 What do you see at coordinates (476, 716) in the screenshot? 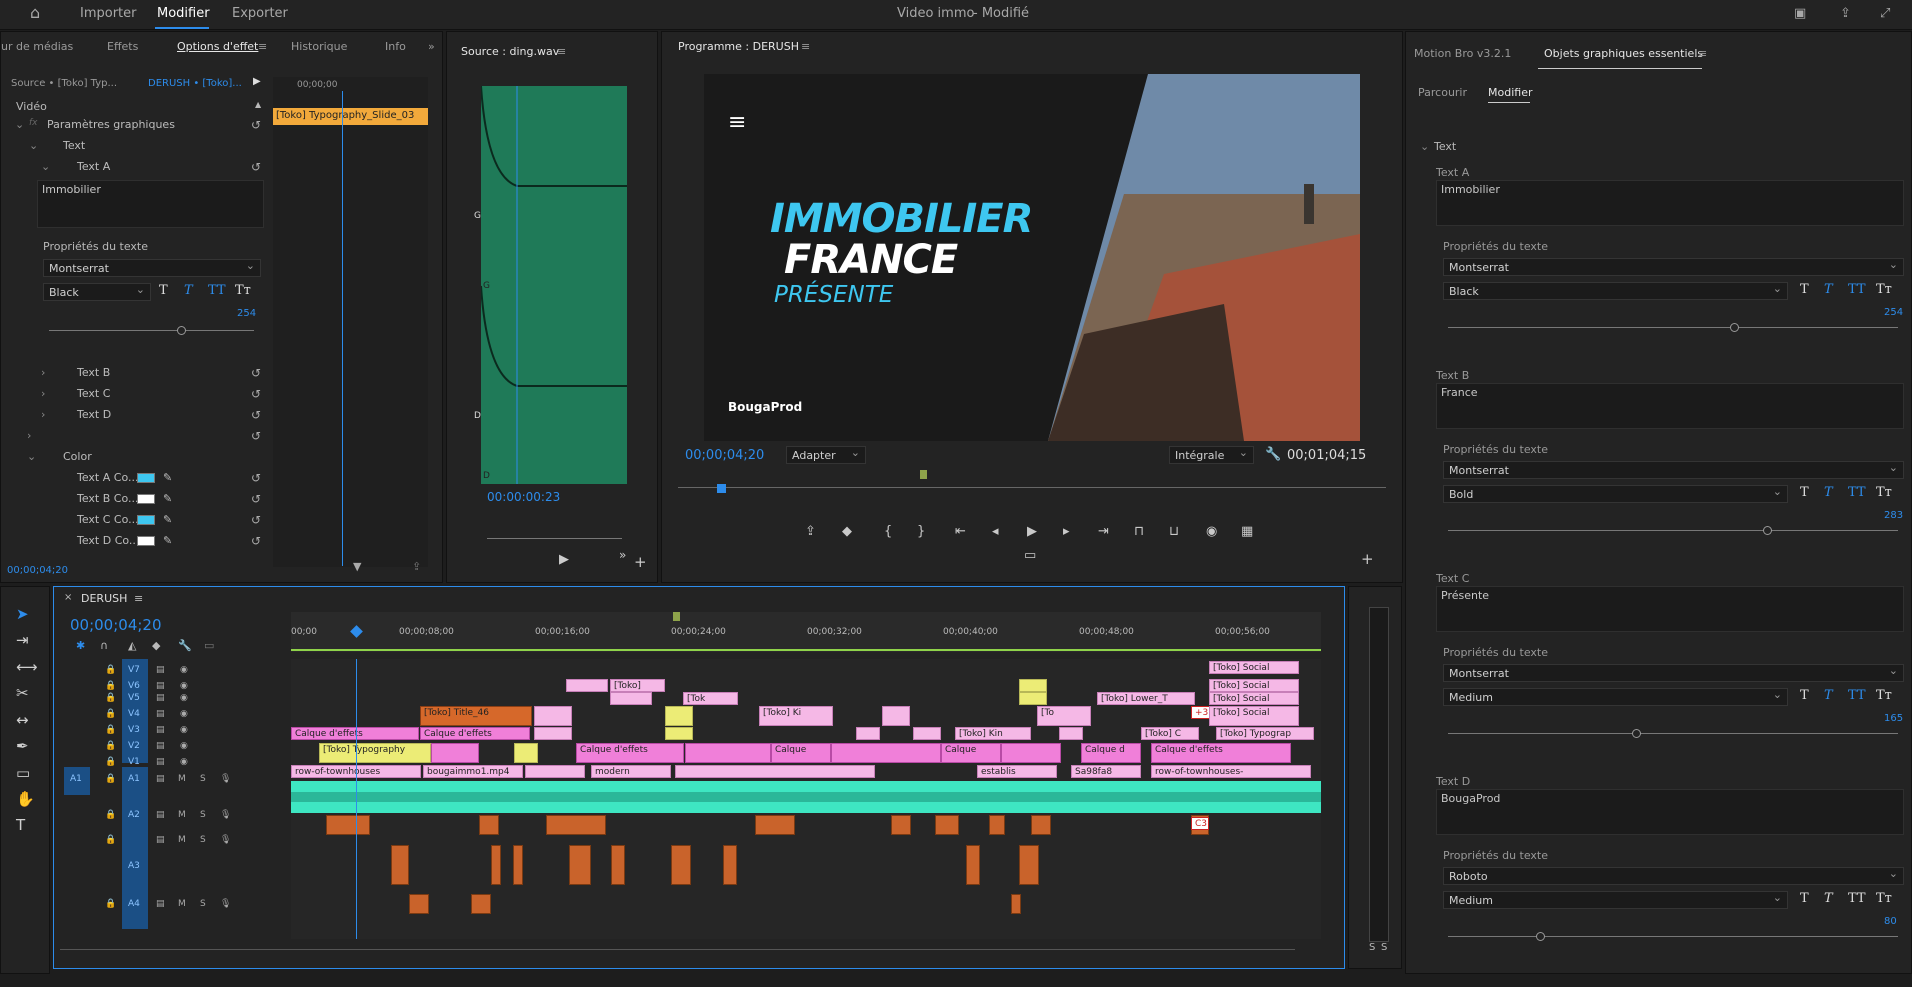
I see `clip: [Toko] Title_46` at bounding box center [476, 716].